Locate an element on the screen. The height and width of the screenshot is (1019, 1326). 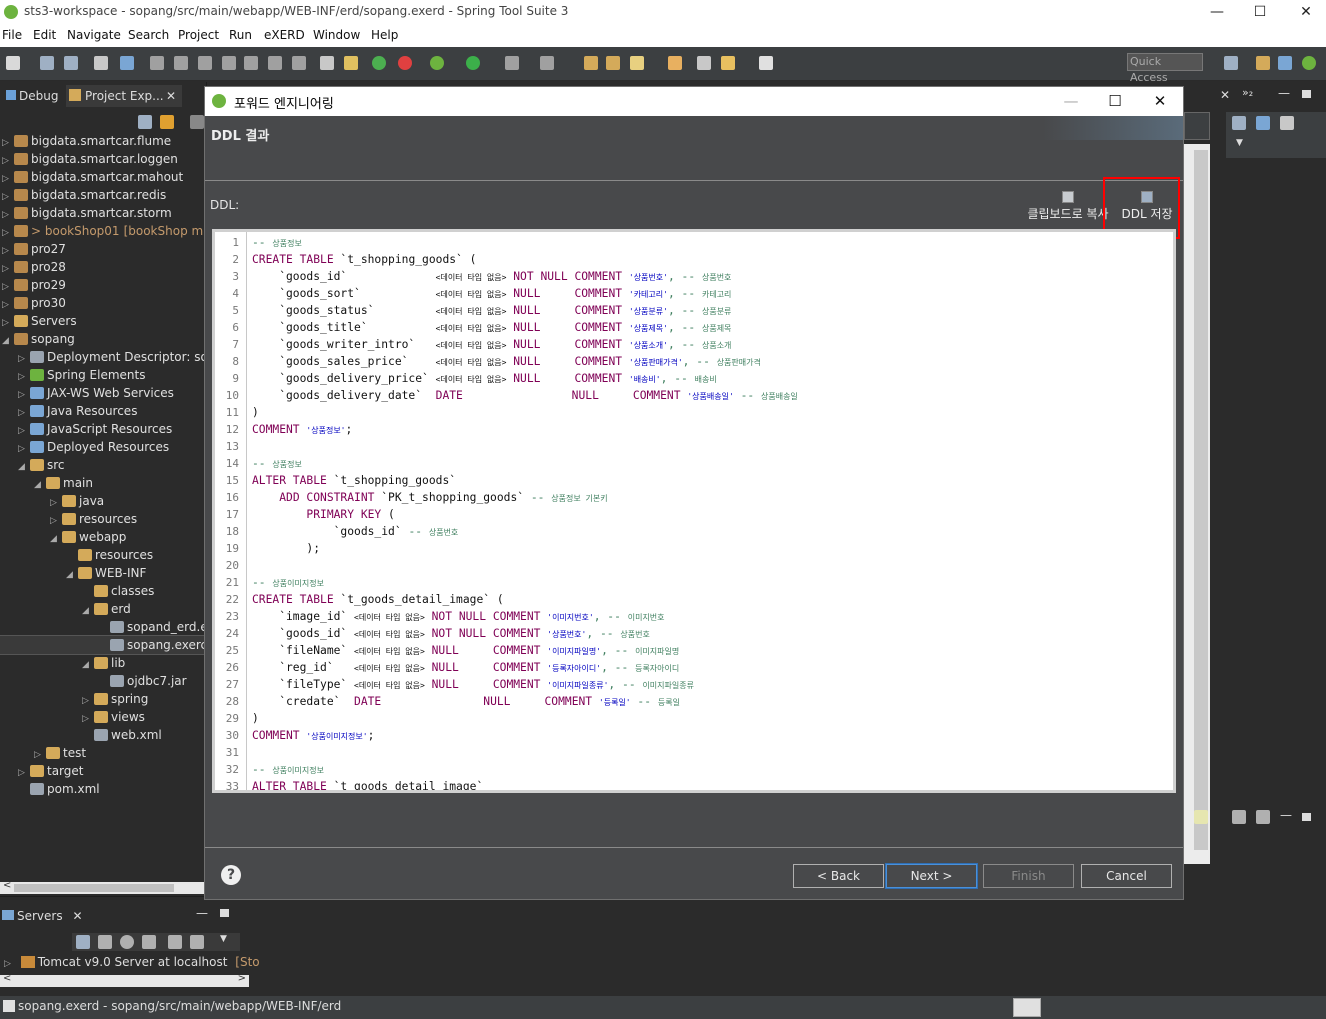
properties-icon is located at coordinates (1201, 817).